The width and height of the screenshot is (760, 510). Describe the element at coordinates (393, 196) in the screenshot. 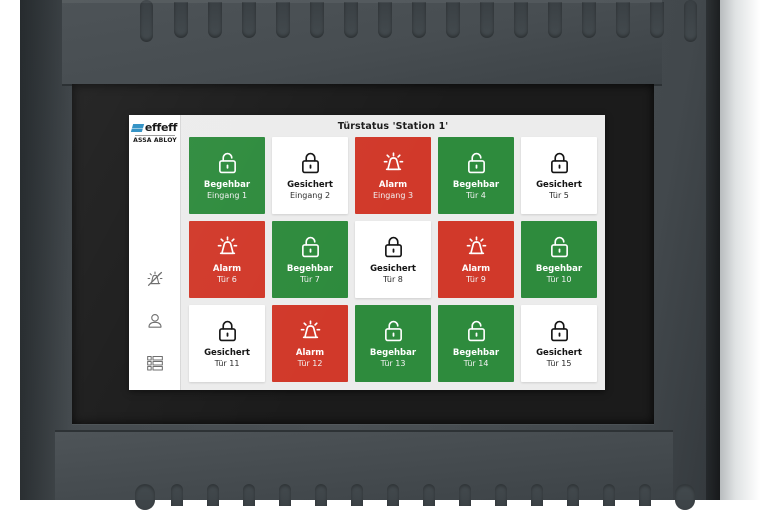

I see `tile-door-name: Eingang 3` at that location.